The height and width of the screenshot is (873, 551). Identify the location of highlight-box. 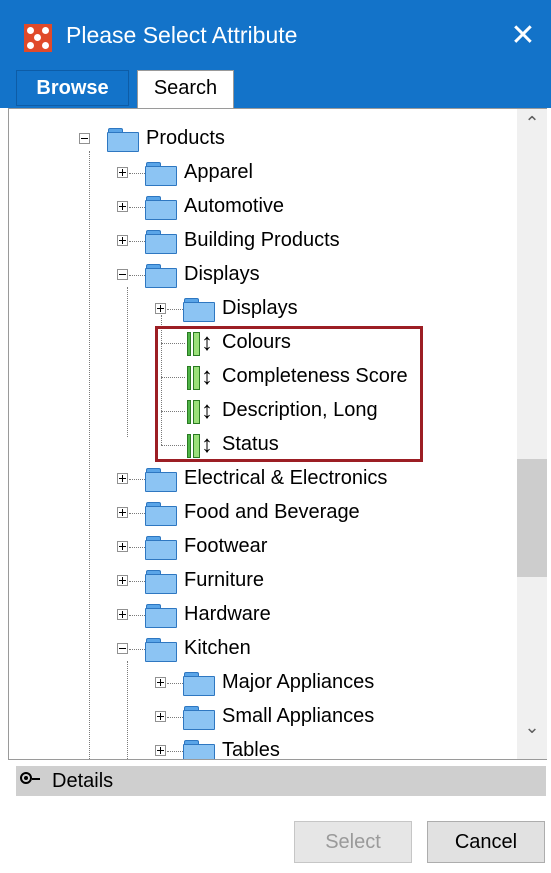
(289, 394).